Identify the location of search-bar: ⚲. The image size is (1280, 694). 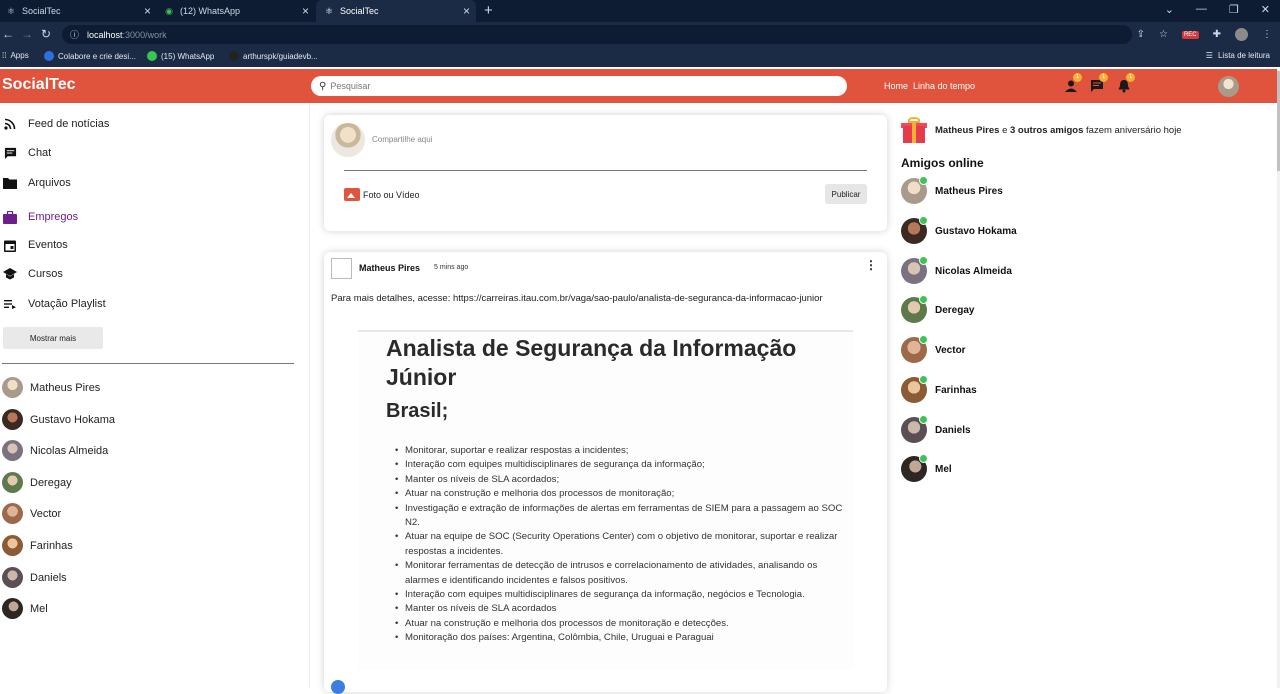
(579, 86).